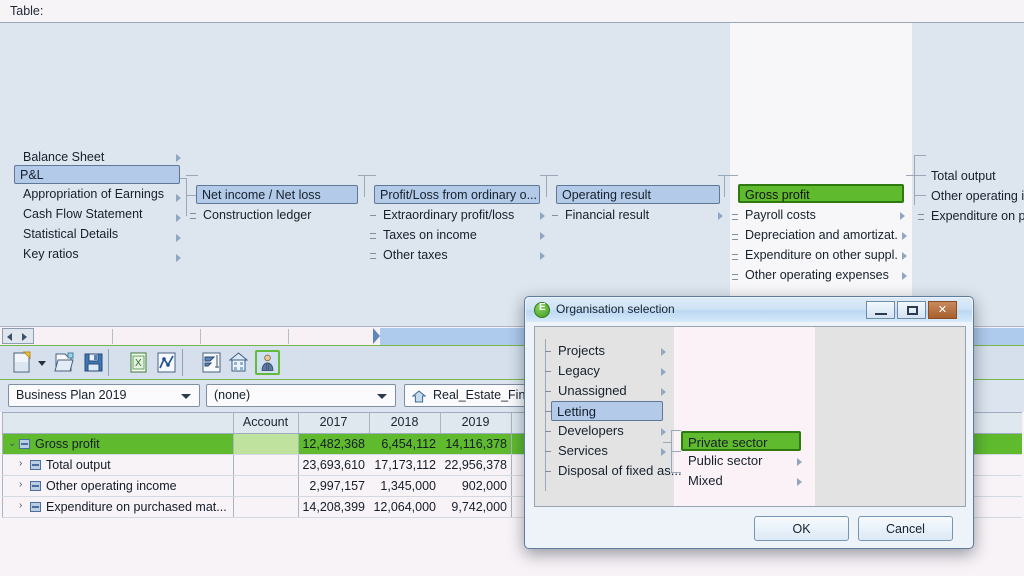  I want to click on entity-selector: Real_Estate_Fina, so click(474, 395).